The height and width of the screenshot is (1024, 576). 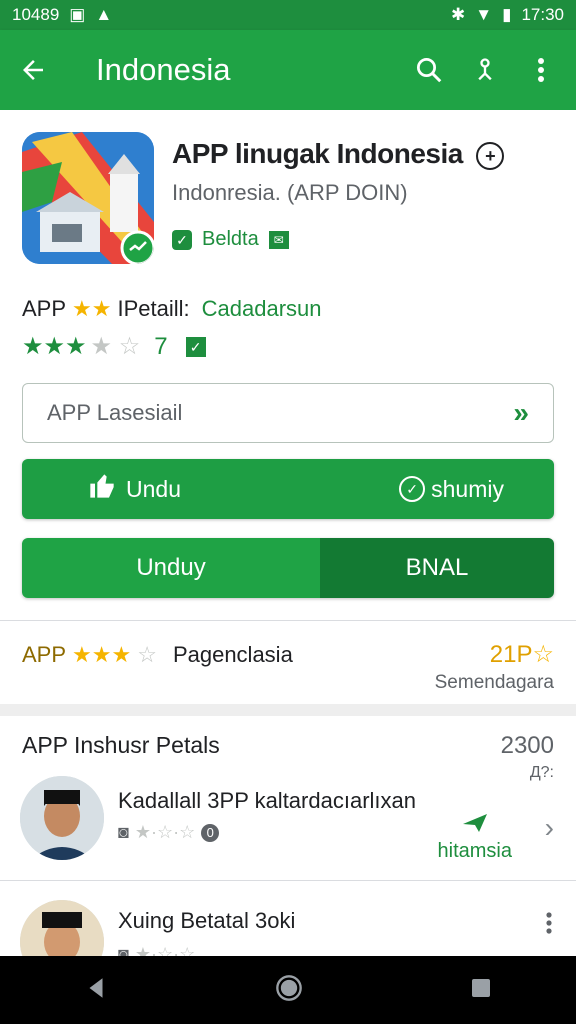 What do you see at coordinates (288, 70) in the screenshot?
I see `app-bar: Indonesia` at bounding box center [288, 70].